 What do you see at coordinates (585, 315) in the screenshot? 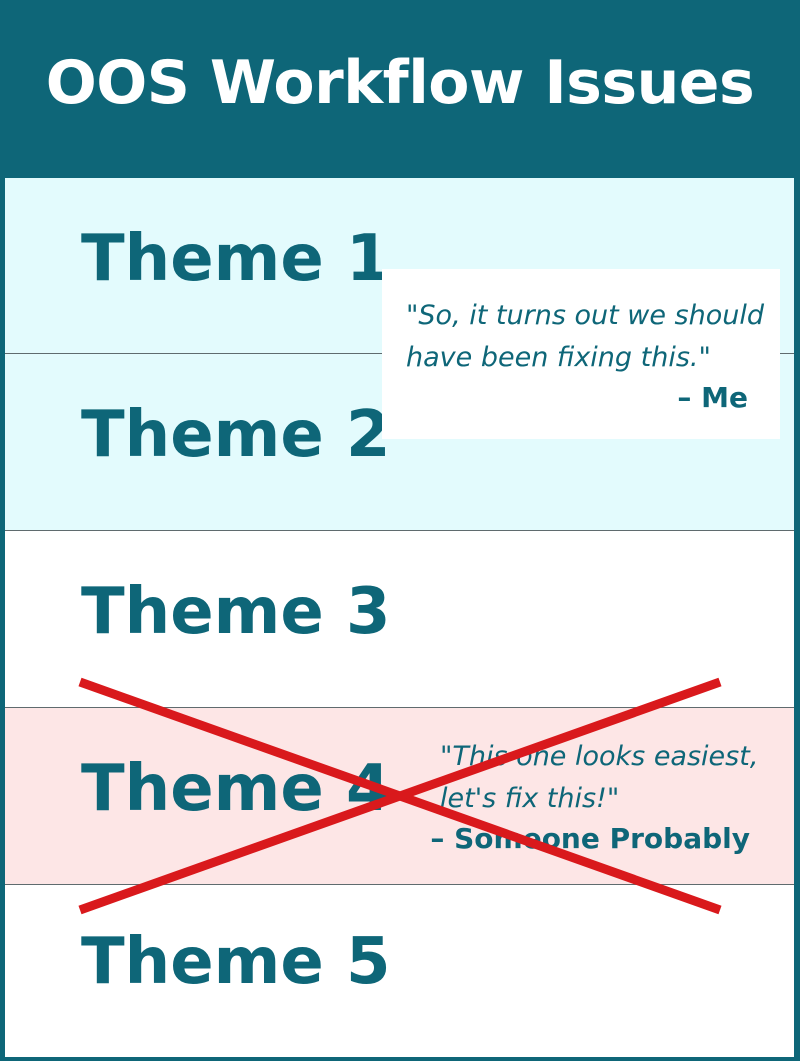
I see `quote-me-line-1: "So, it turns out we should` at bounding box center [585, 315].